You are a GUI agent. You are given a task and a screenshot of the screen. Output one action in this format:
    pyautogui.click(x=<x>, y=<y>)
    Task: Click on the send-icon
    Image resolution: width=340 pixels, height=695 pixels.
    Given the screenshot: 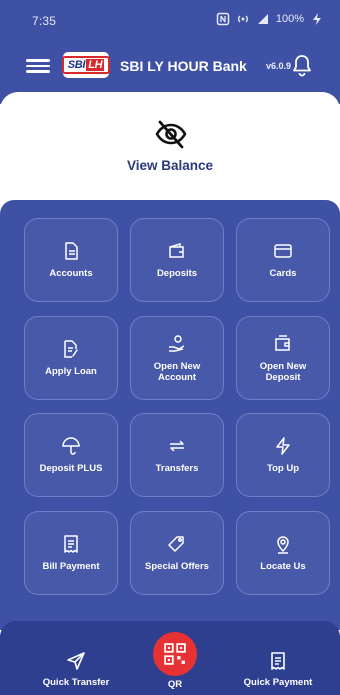 What is the action you would take?
    pyautogui.click(x=76, y=661)
    